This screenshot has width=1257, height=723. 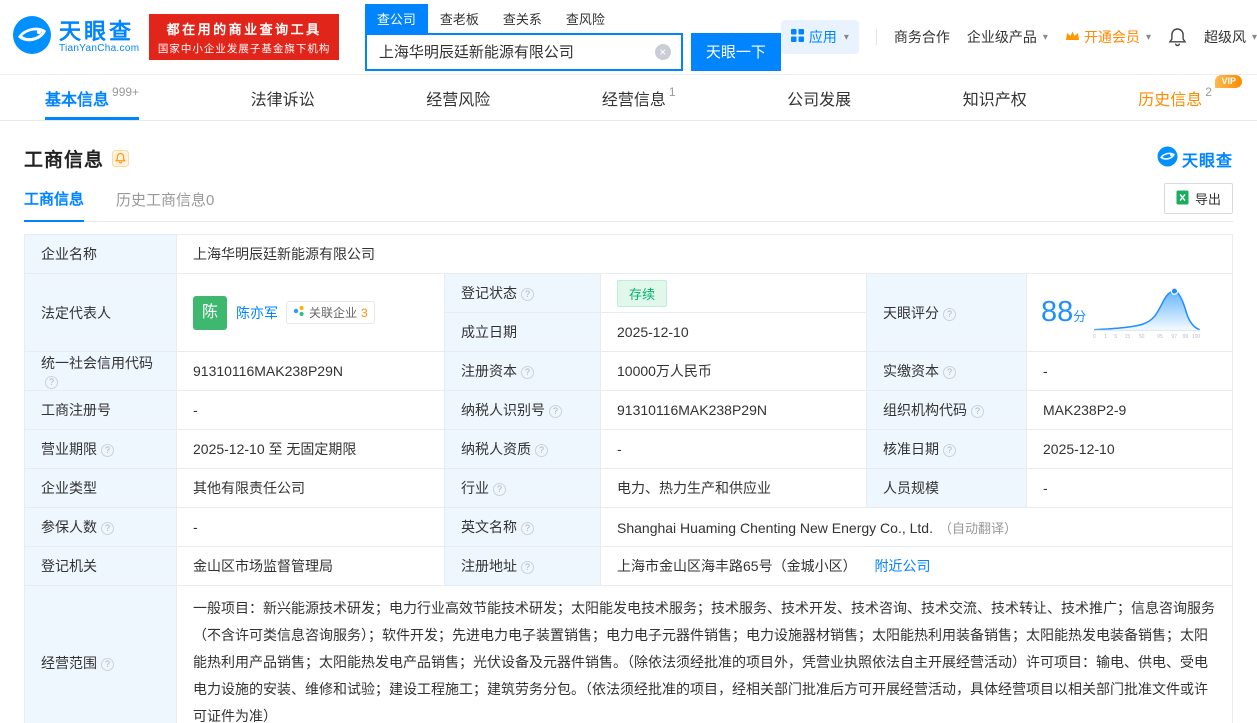 I want to click on business-scope-label: 经营范围?, so click(x=100, y=654).